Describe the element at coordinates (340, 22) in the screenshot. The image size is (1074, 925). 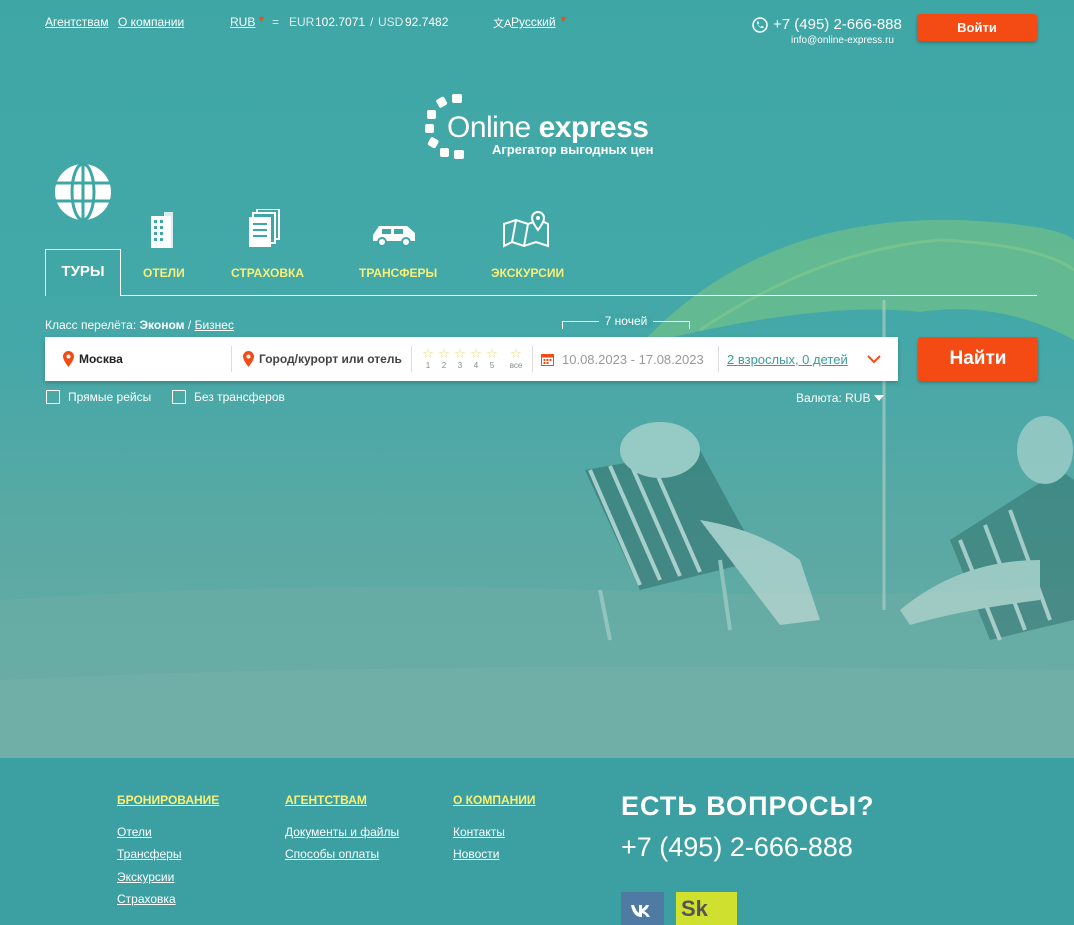
I see `eur-rate: 102.7071` at that location.